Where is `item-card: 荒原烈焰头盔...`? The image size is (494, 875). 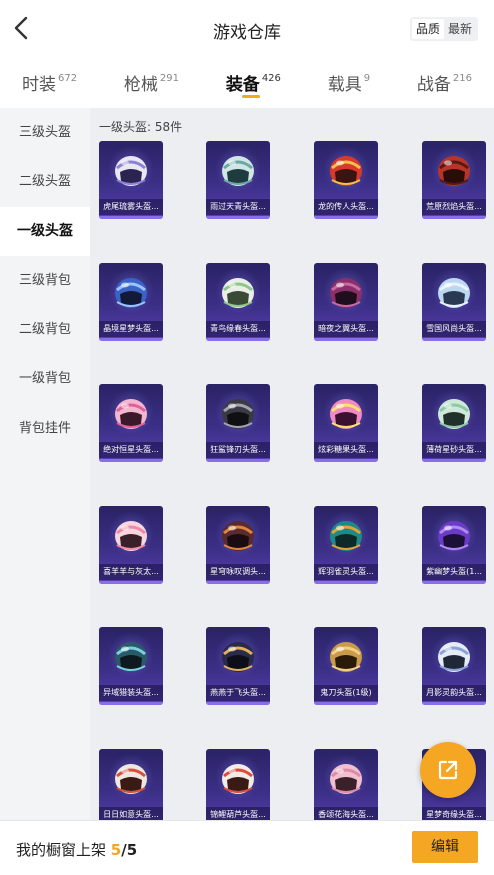 item-card: 荒原烈焰头盔... is located at coordinates (454, 180).